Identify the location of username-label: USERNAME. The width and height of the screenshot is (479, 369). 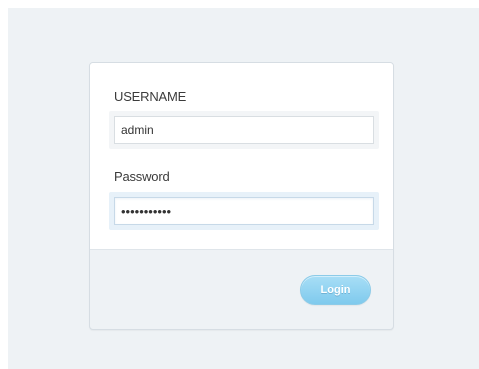
(150, 96).